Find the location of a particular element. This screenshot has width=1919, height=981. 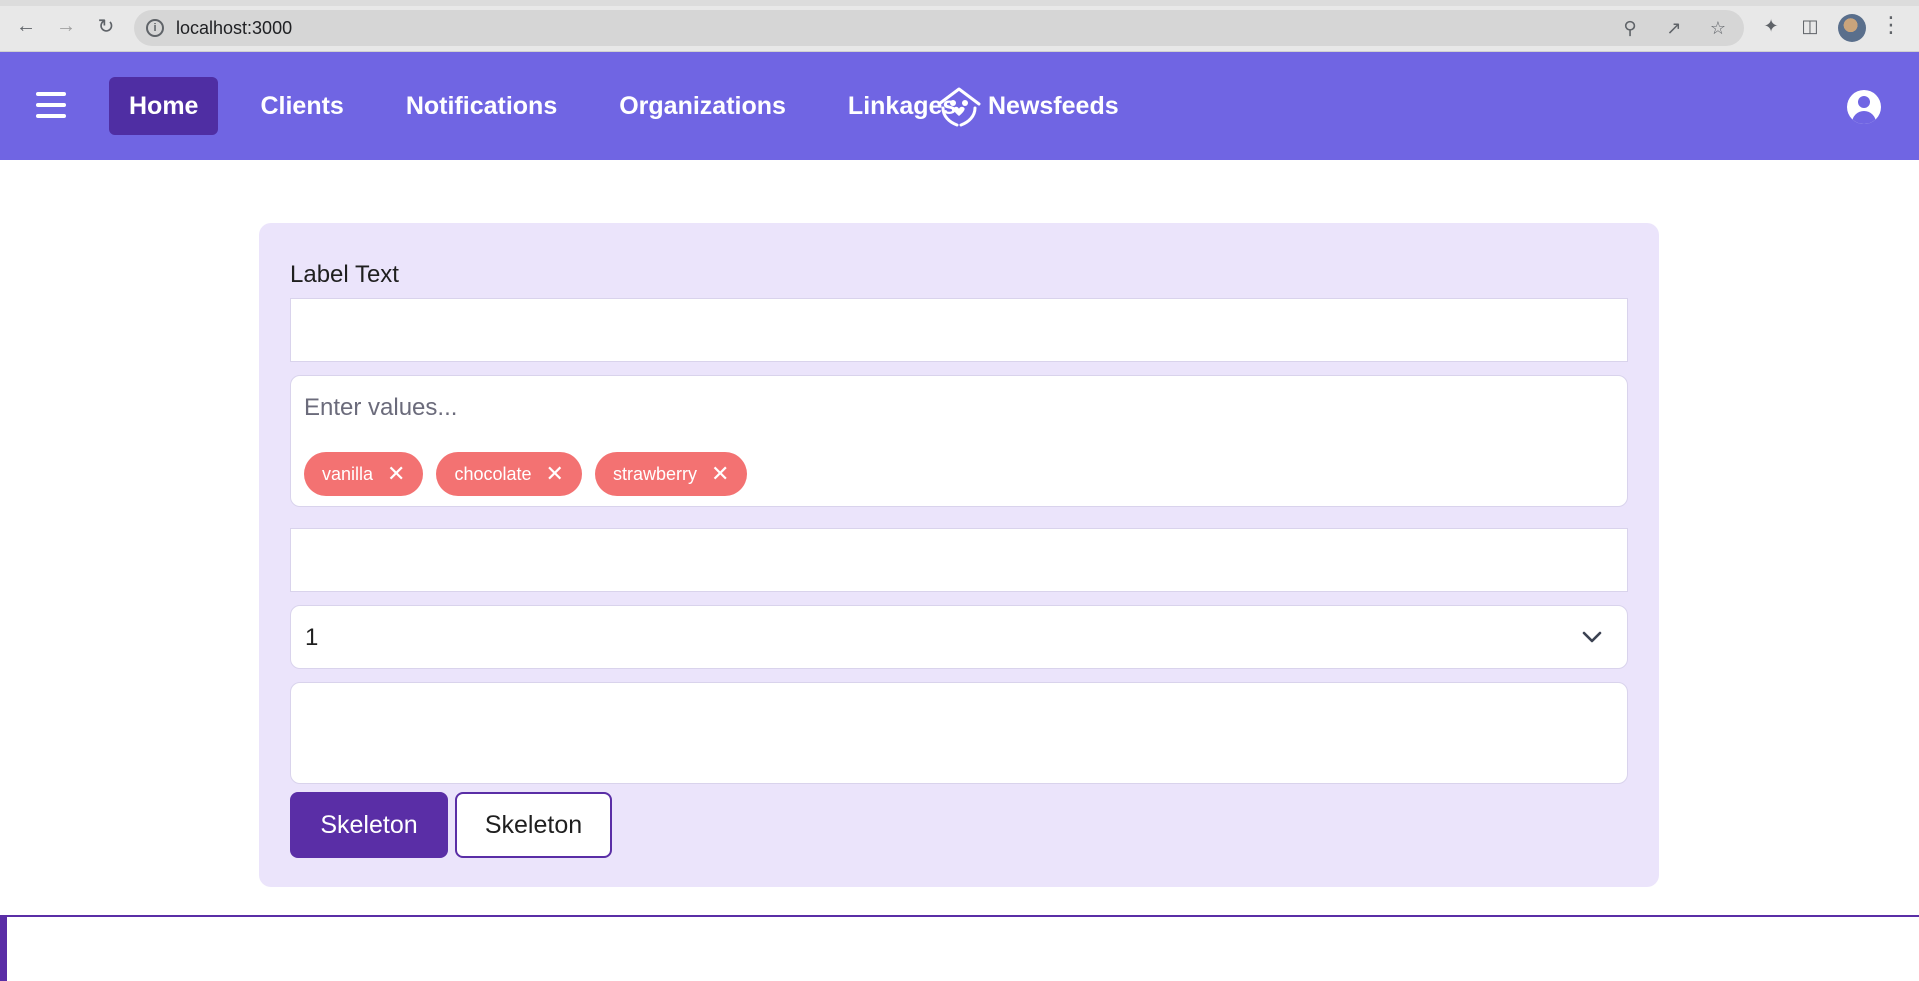

chevron-down-icon is located at coordinates (1592, 637).